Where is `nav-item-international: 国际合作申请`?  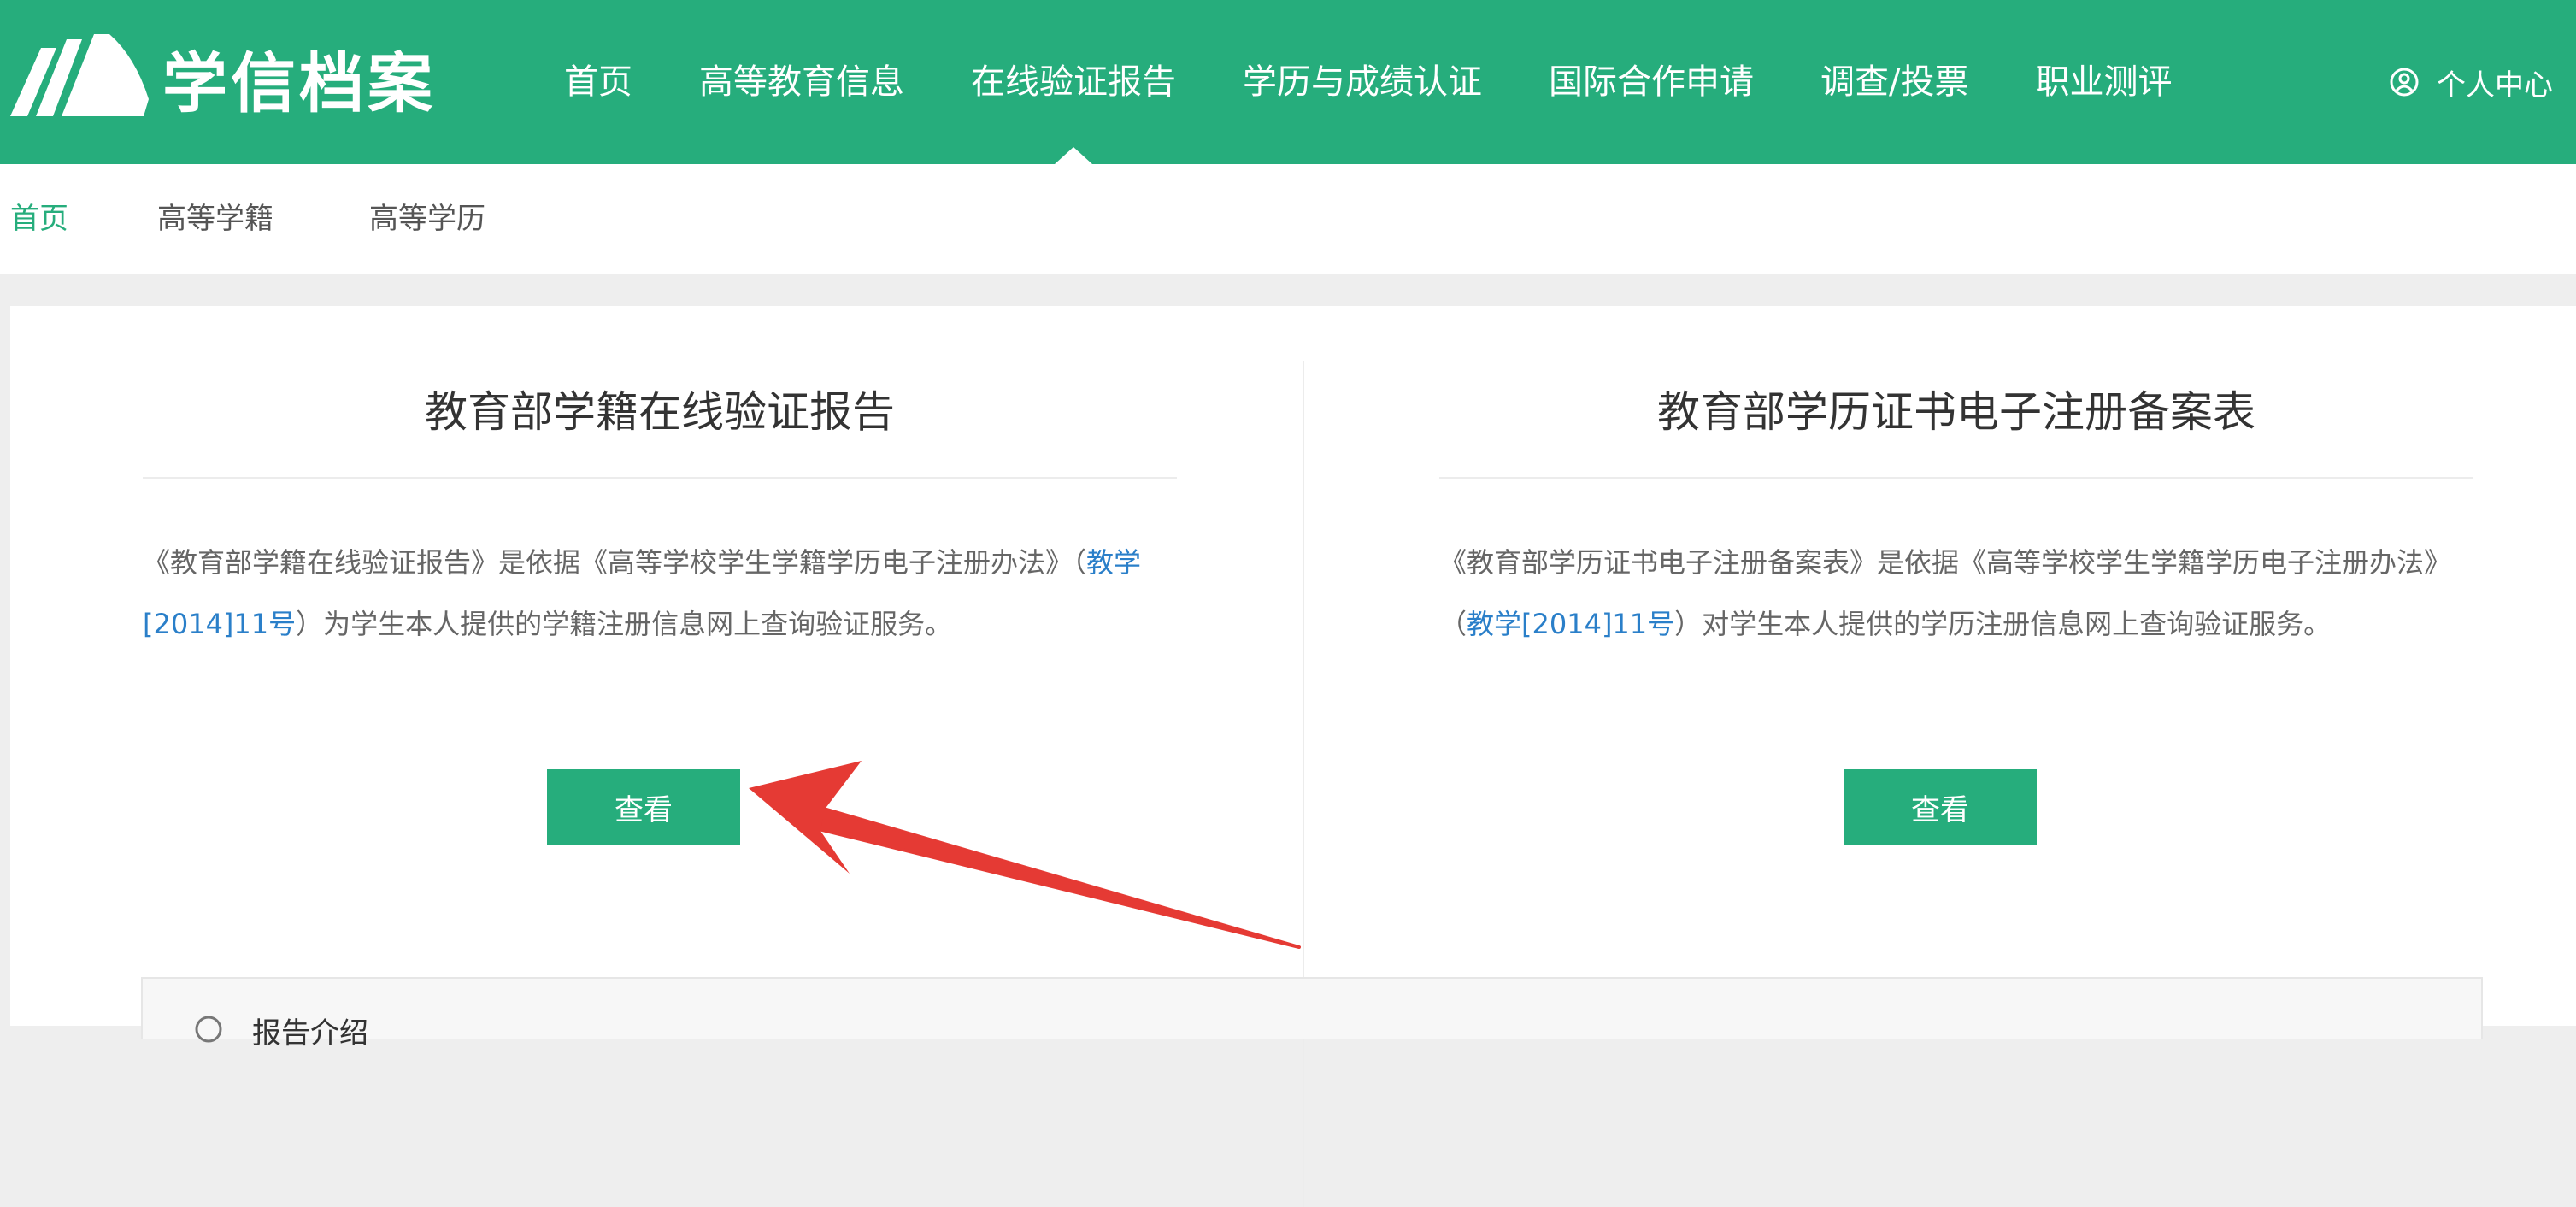
nav-item-international: 国际合作申请 is located at coordinates (1651, 82).